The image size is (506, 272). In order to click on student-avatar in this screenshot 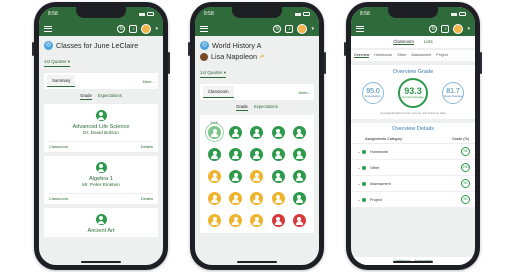, I will do `click(204, 56)`.